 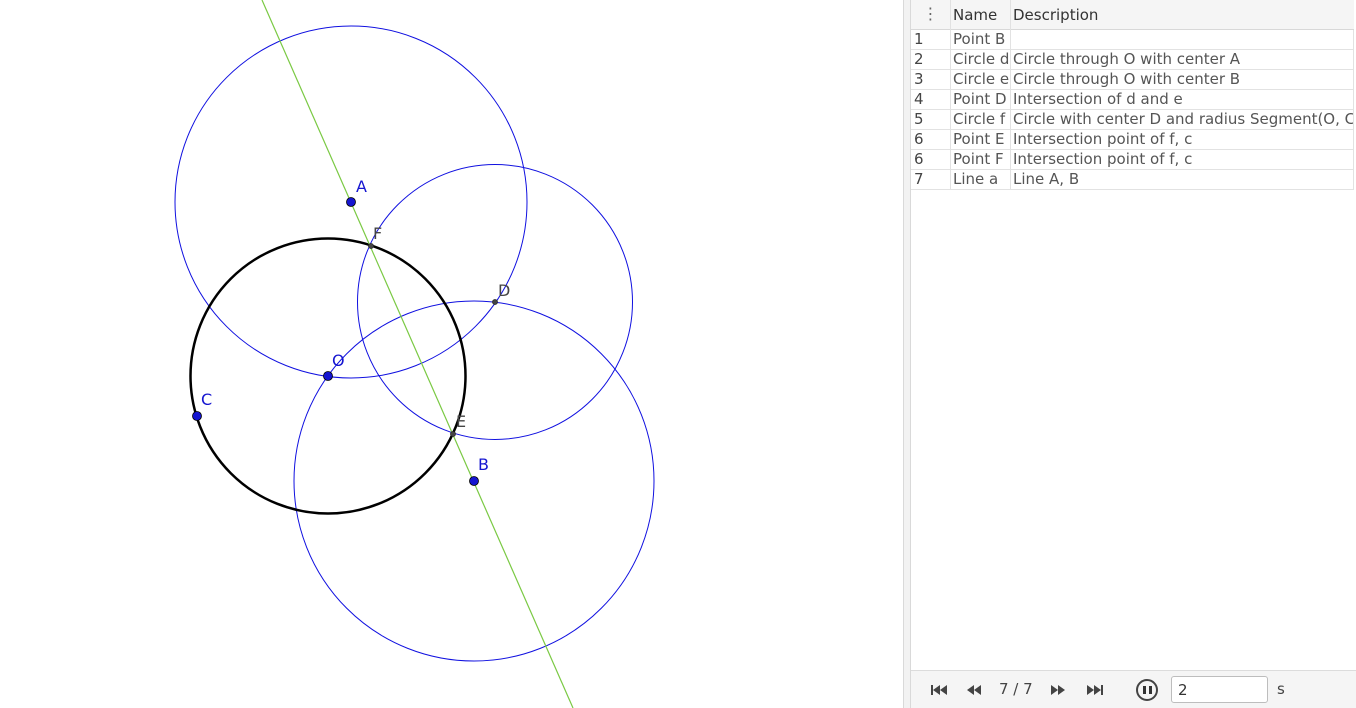 What do you see at coordinates (495, 302) in the screenshot?
I see `point-d` at bounding box center [495, 302].